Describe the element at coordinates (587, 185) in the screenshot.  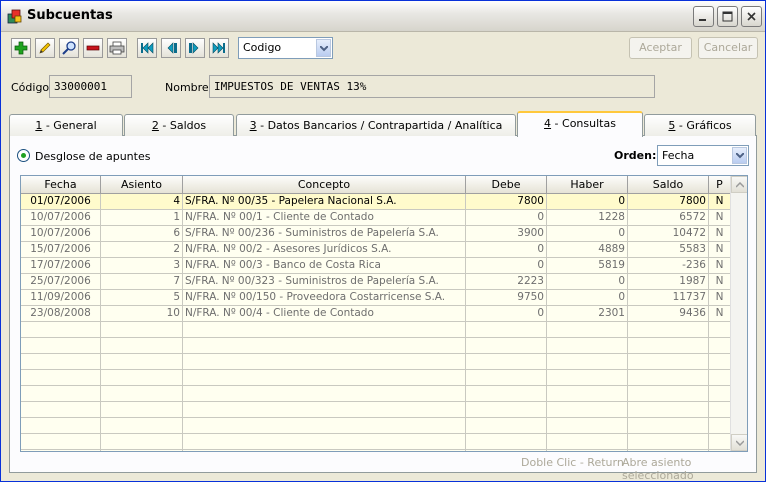
I see `column-header-haber: Haber` at that location.